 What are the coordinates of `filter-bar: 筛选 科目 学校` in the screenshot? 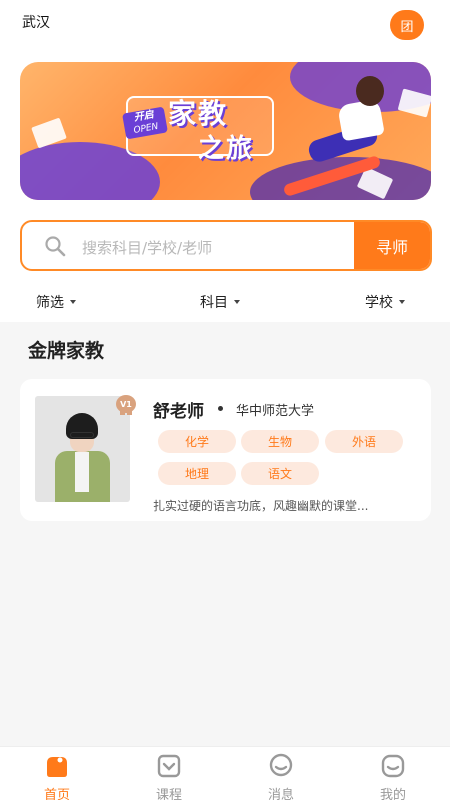 It's located at (225, 303).